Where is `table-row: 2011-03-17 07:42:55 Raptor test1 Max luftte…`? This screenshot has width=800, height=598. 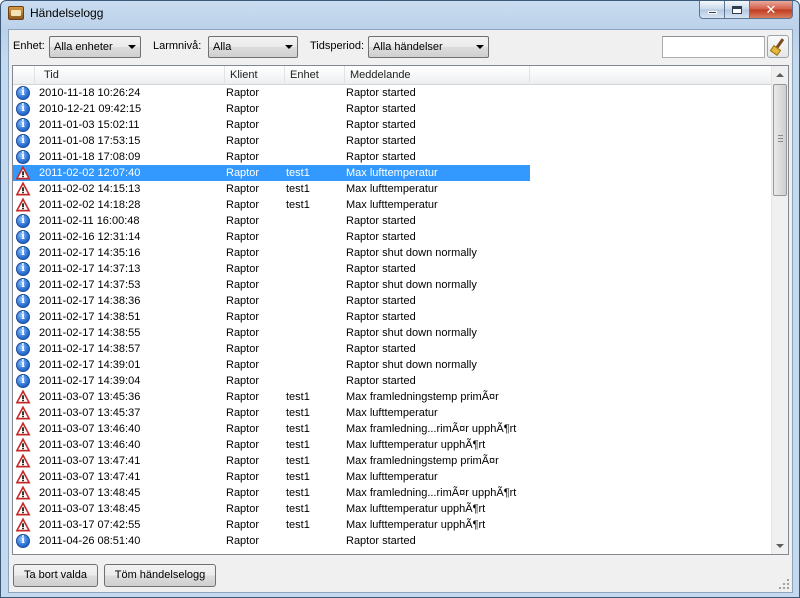 table-row: 2011-03-17 07:42:55 Raptor test1 Max luftte… is located at coordinates (393, 525).